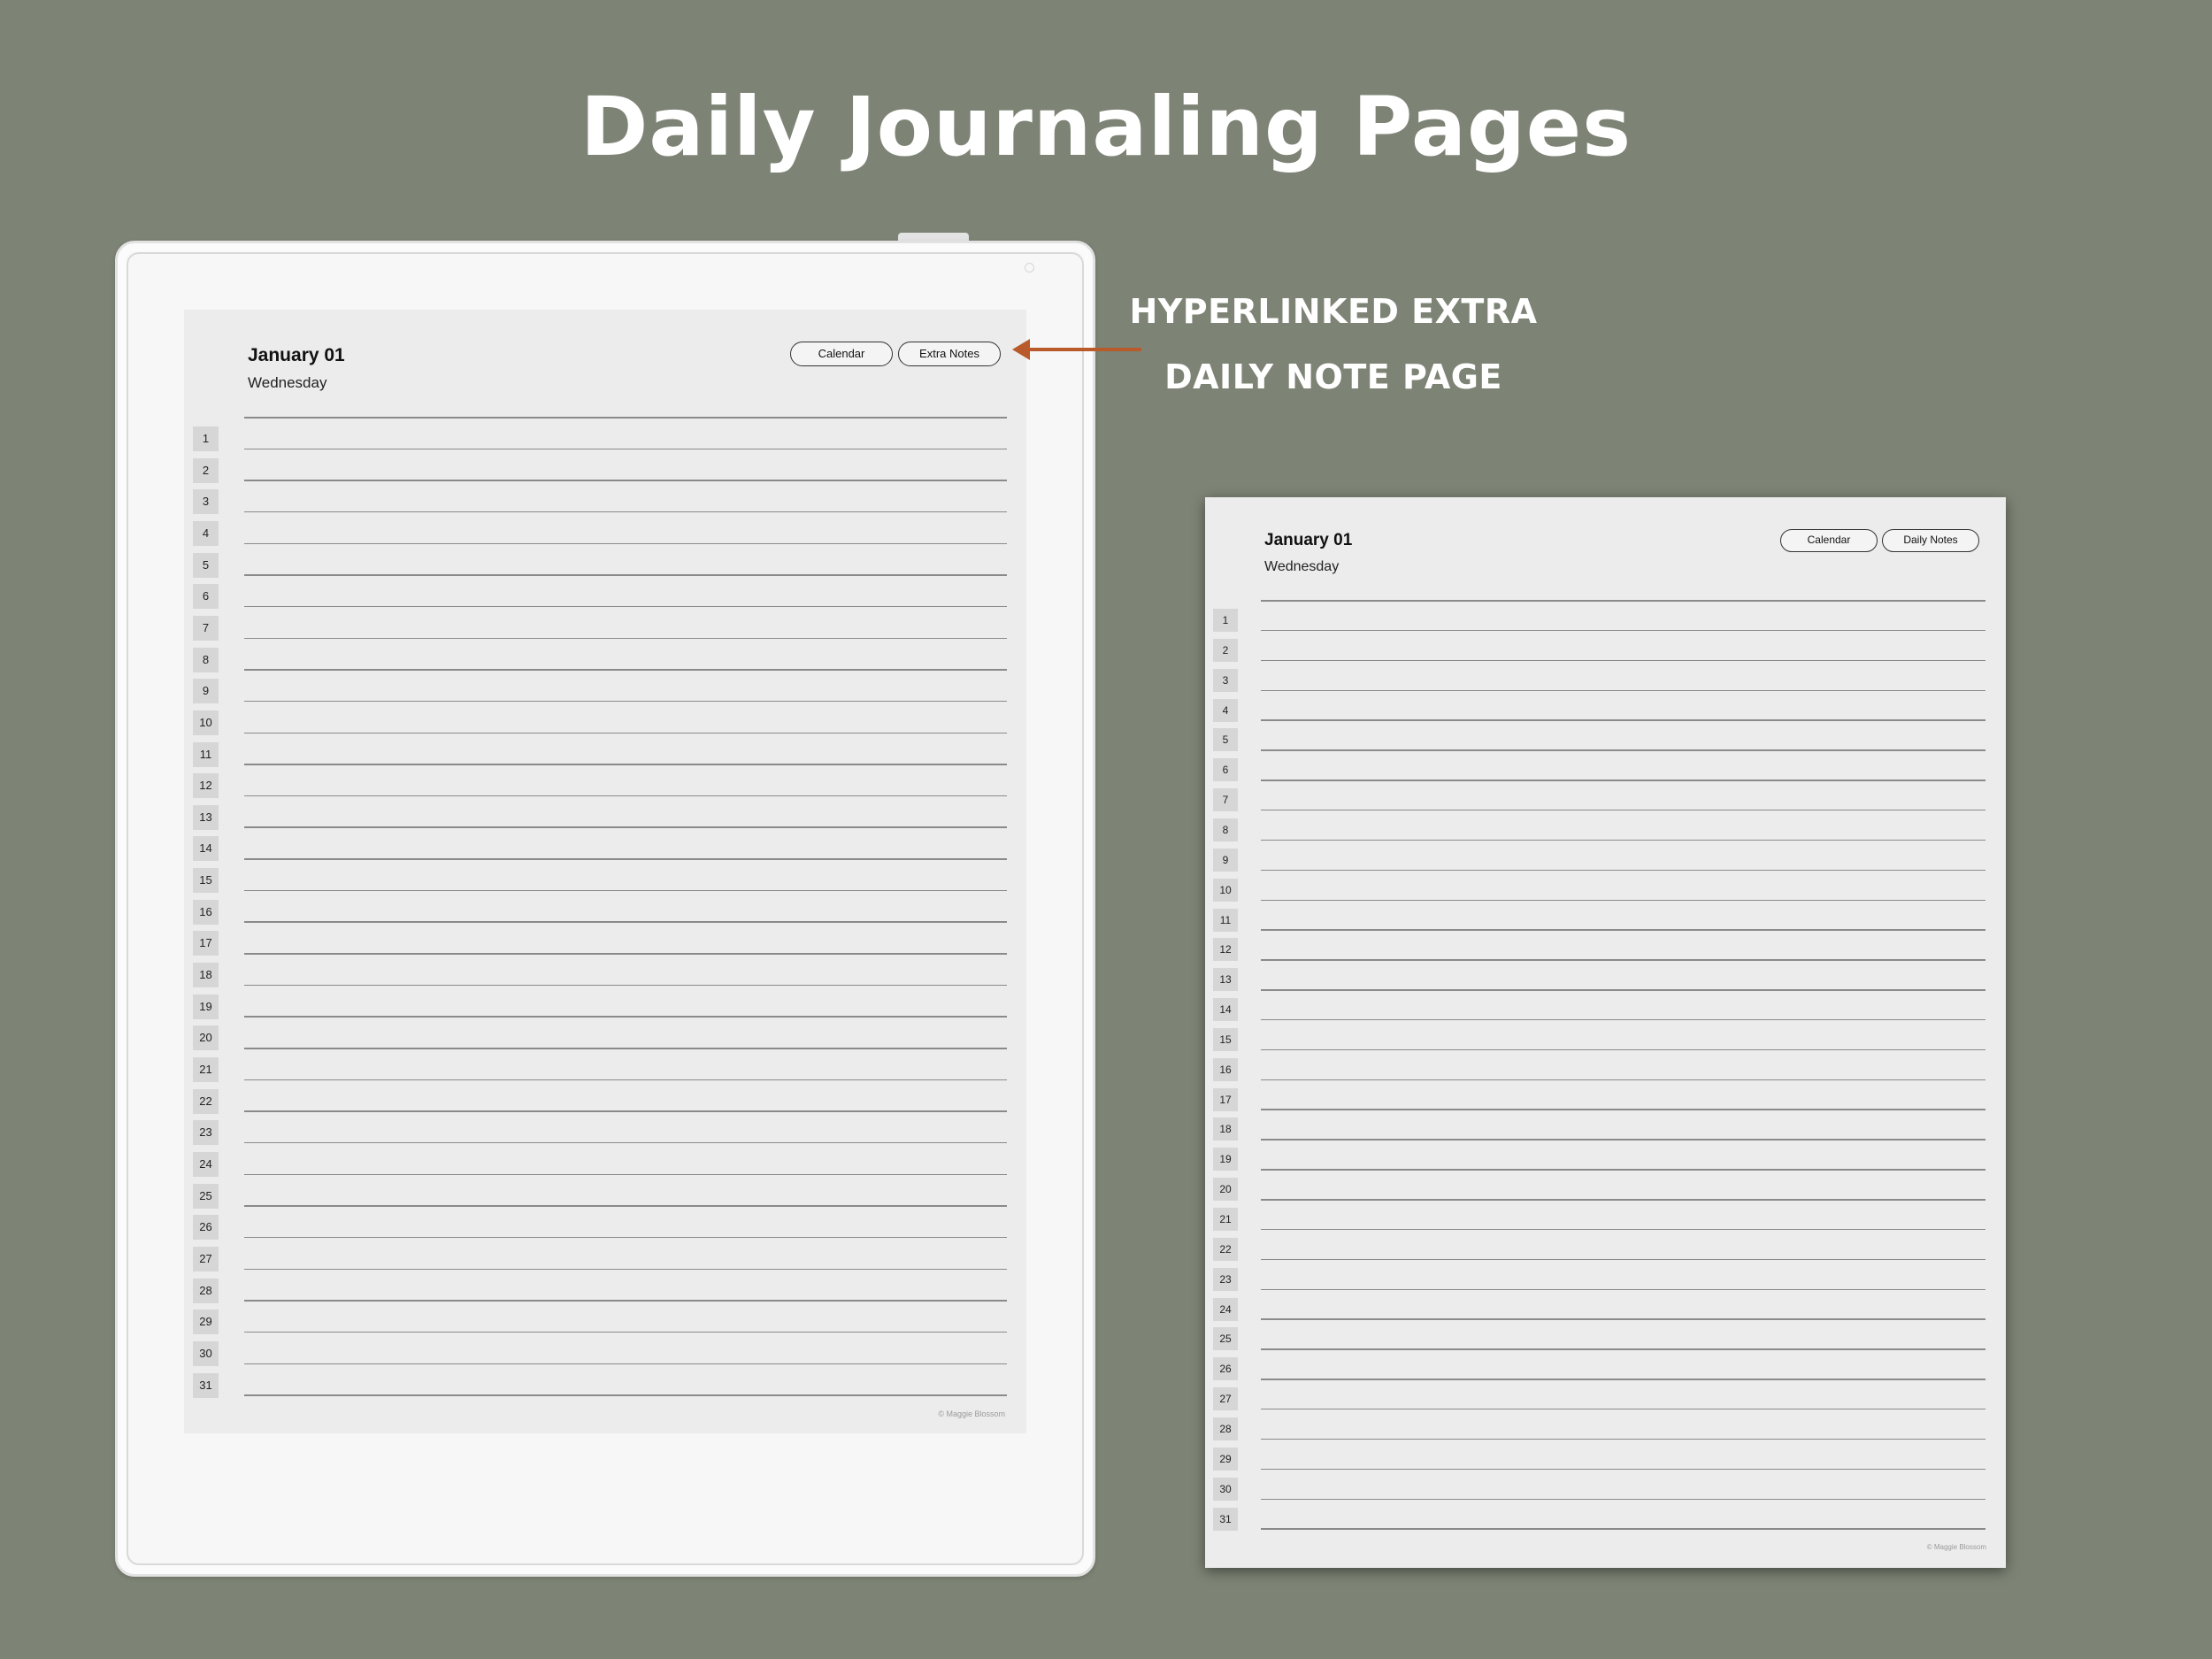 The image size is (2212, 1659). I want to click on line-number: 4, so click(1226, 710).